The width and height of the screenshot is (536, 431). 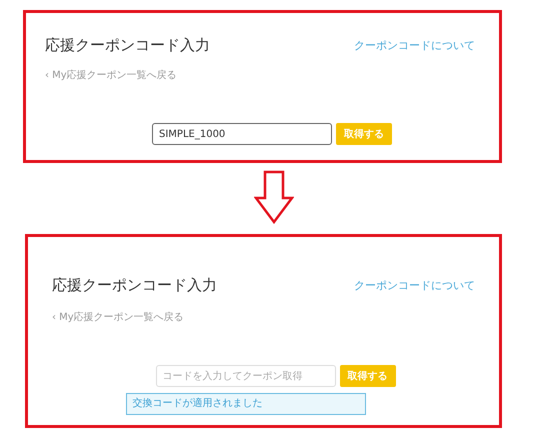 I want to click on success-message: 交換コードが適用されました, so click(x=246, y=404).